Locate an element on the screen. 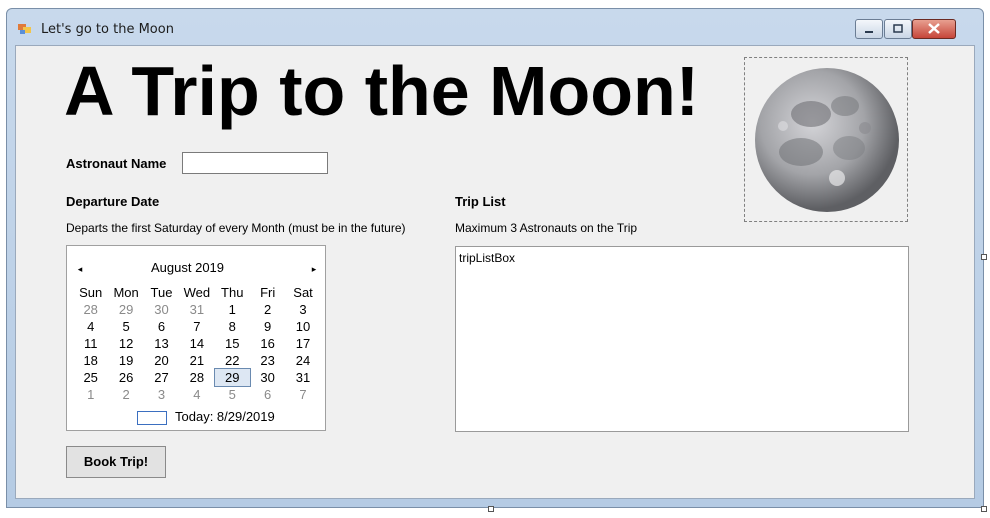  calendar-day: 13 is located at coordinates (161, 343).